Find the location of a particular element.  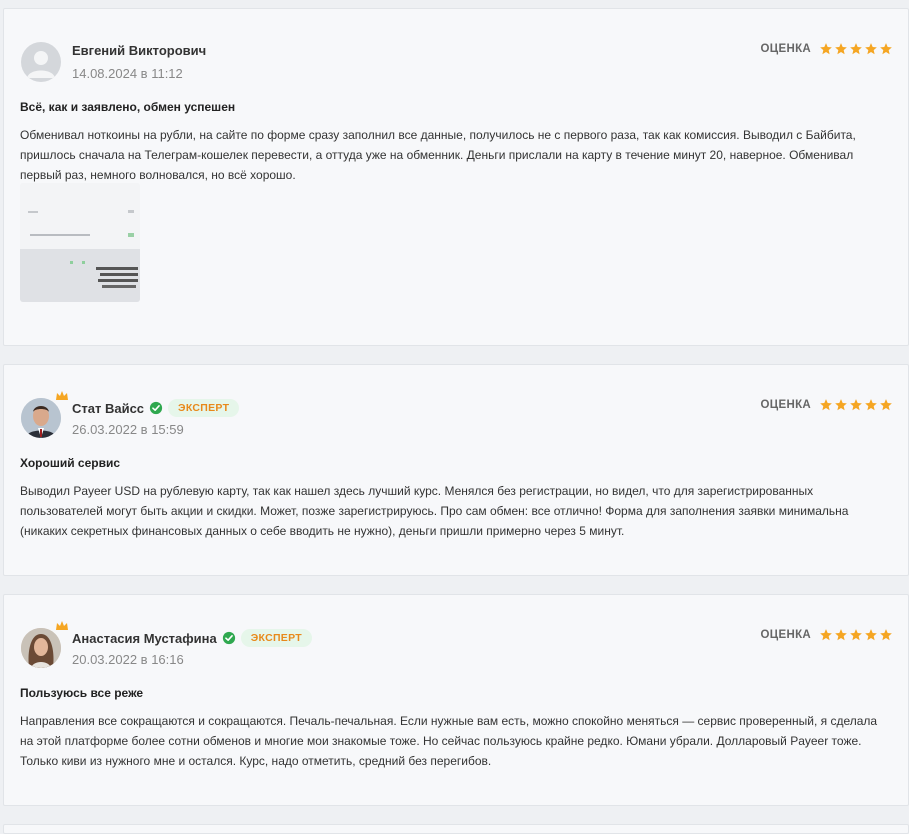

author-name: Стат Вайсс is located at coordinates (108, 408).